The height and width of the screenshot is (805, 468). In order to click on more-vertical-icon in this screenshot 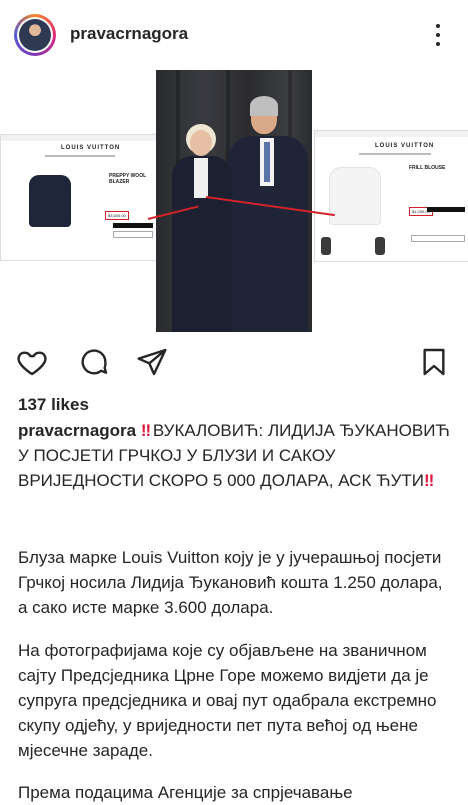, I will do `click(438, 35)`.